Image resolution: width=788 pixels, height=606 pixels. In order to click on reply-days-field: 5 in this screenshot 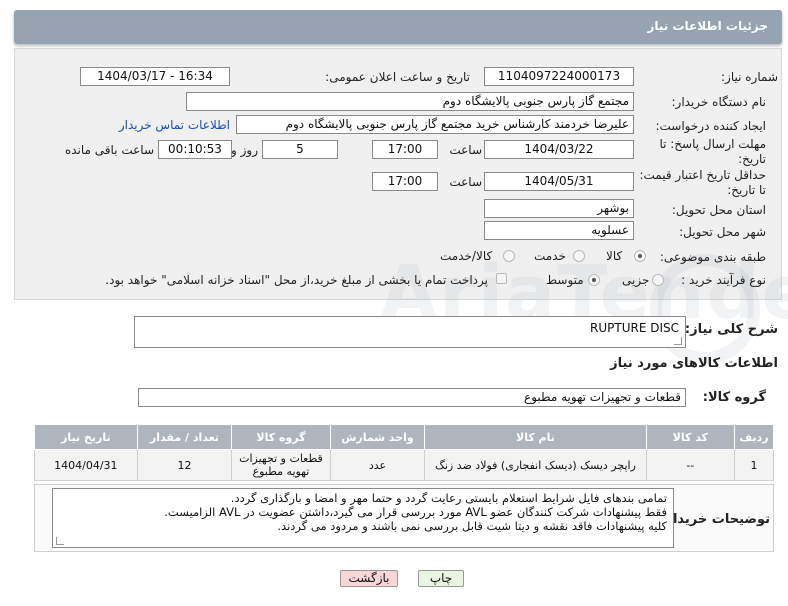, I will do `click(300, 149)`.